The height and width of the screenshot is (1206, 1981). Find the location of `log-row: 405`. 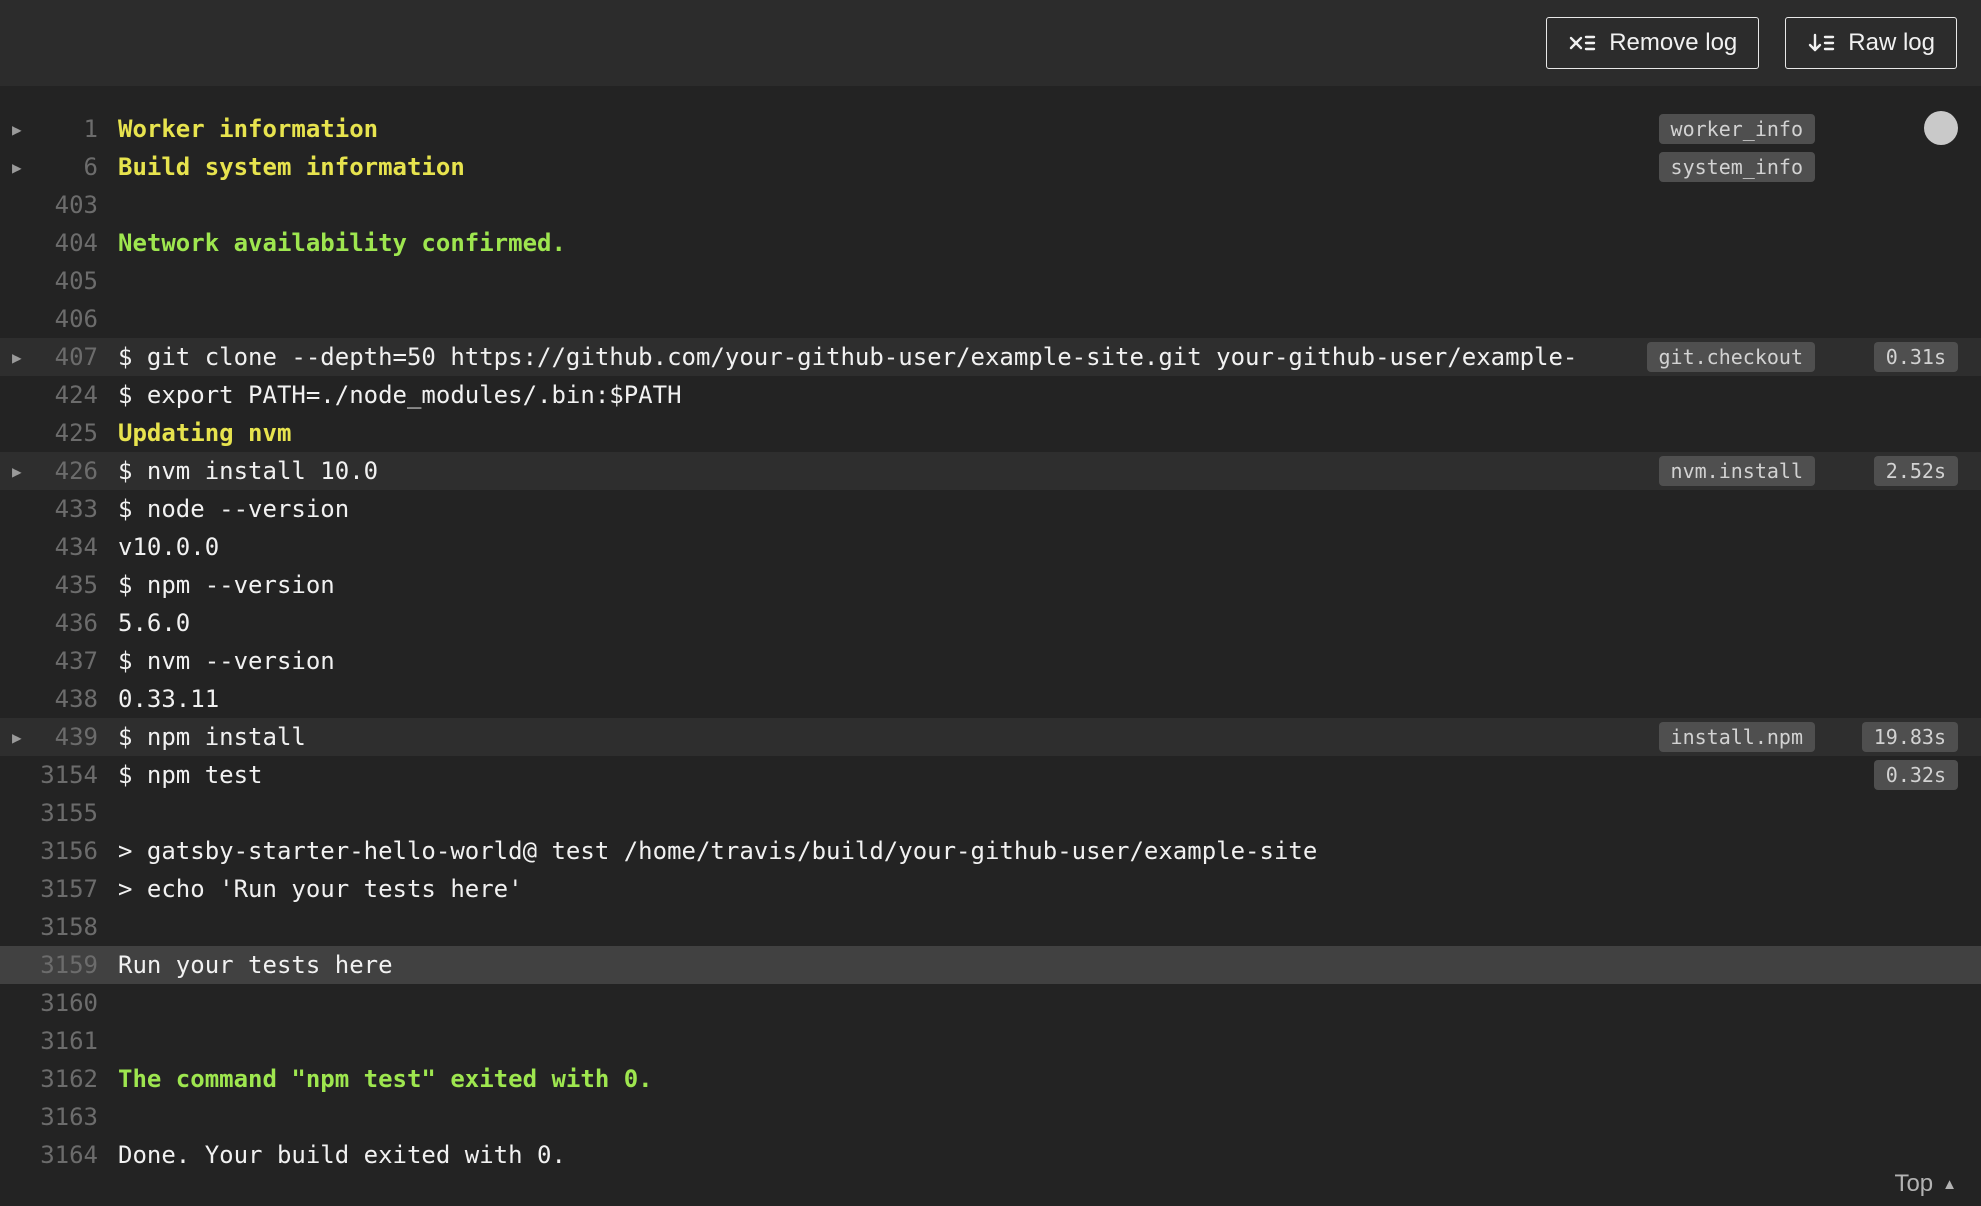

log-row: 405 is located at coordinates (990, 281).